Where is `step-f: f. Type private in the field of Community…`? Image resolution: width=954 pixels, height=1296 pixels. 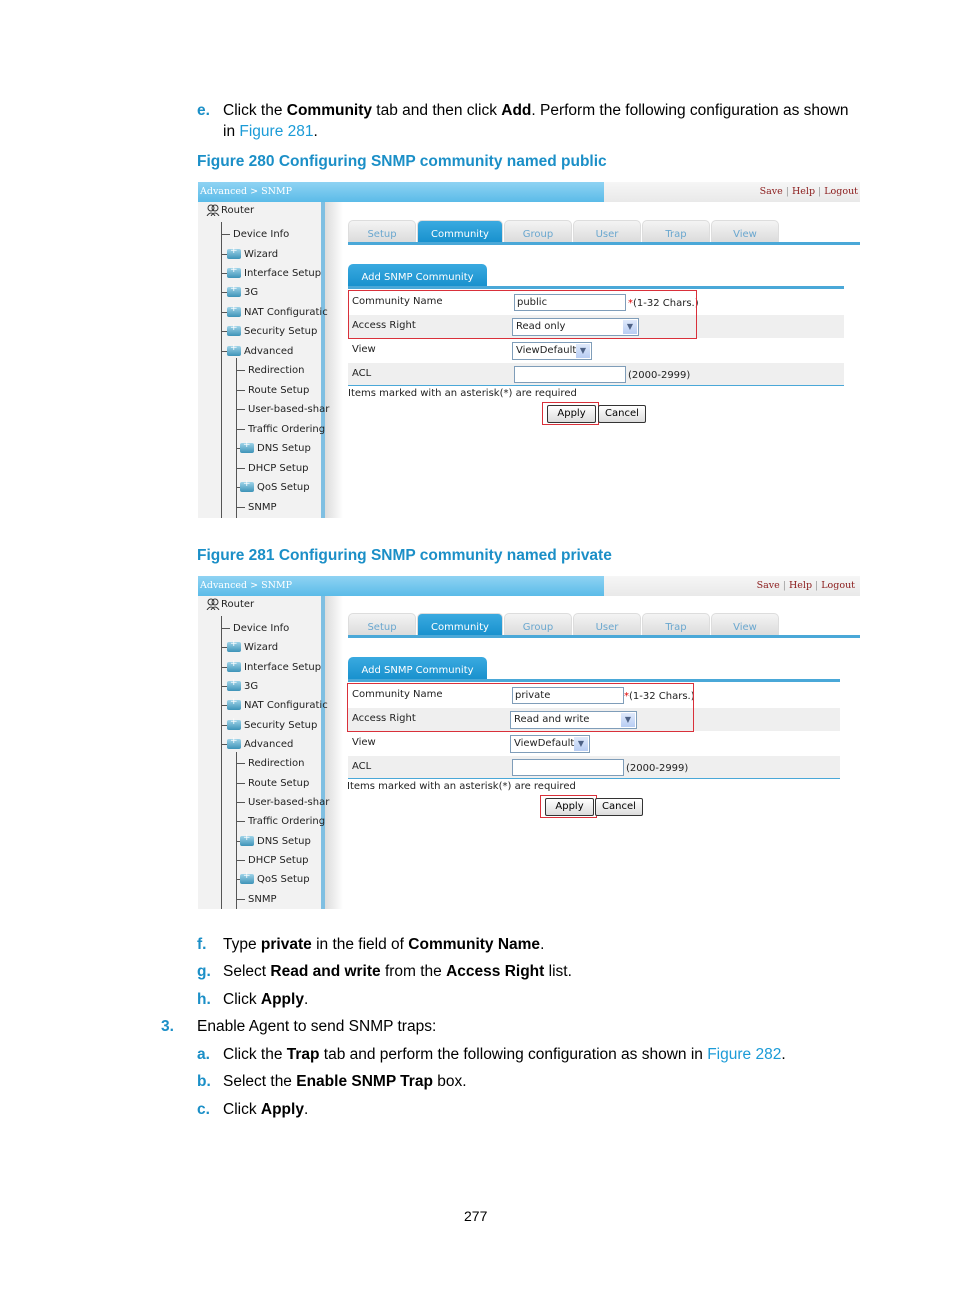
step-f: f. Type private in the field of Community… is located at coordinates (371, 944).